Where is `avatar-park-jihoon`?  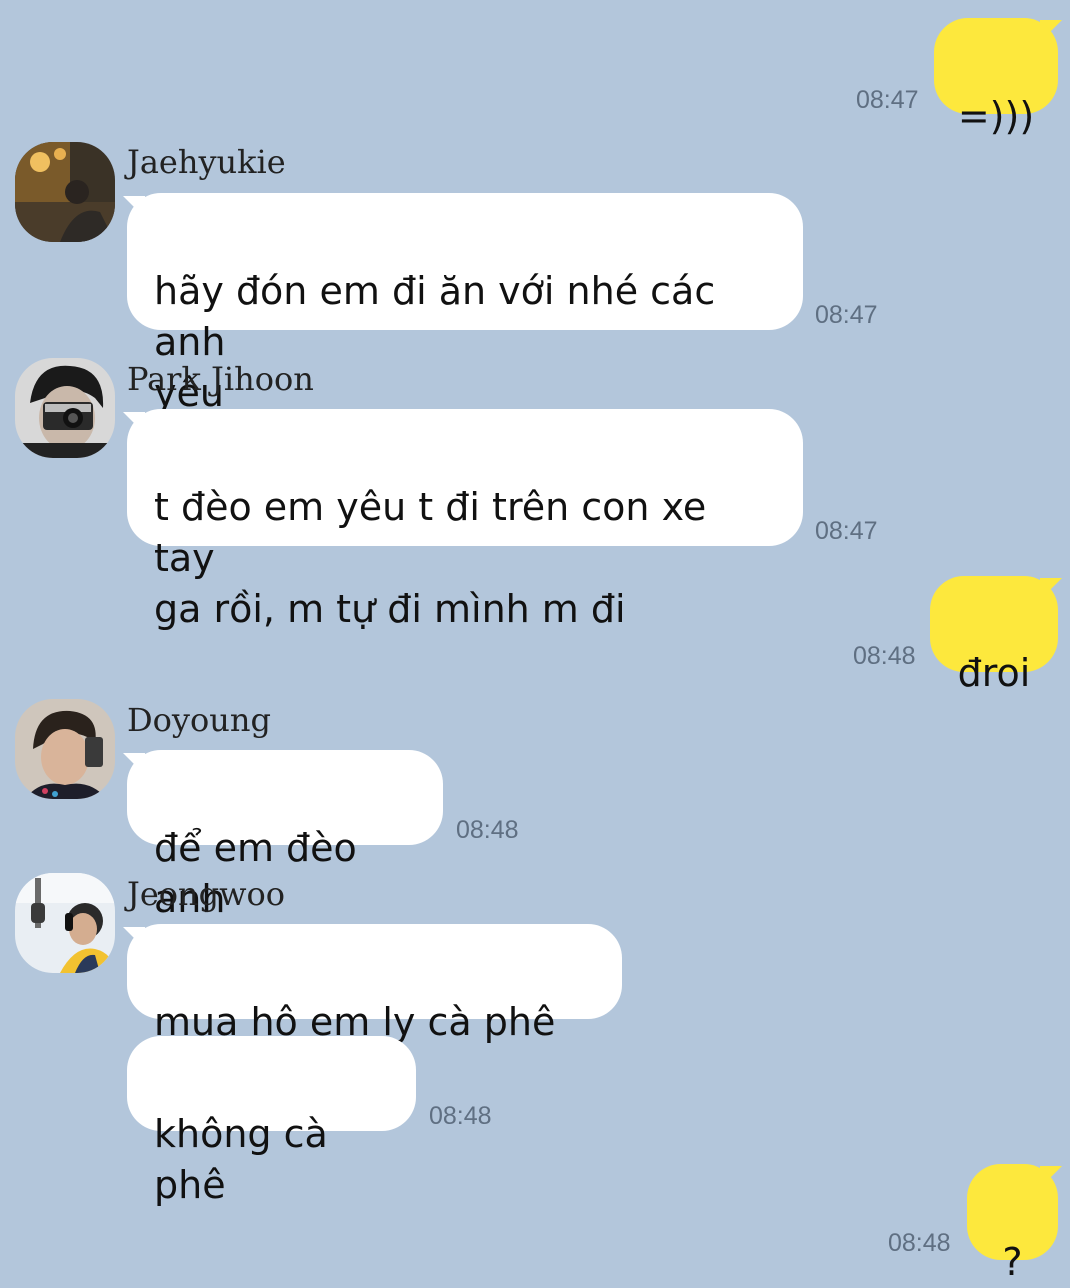
avatar-park-jihoon is located at coordinates (65, 408).